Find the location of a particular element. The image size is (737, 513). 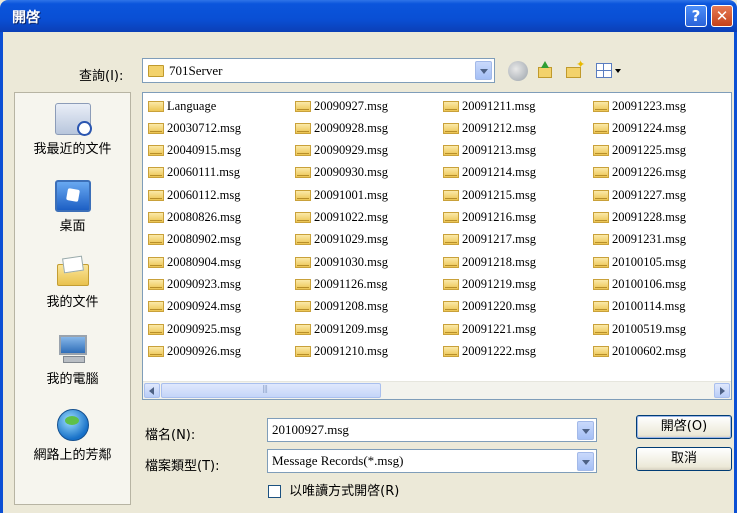

checkbox-box is located at coordinates (274, 491).